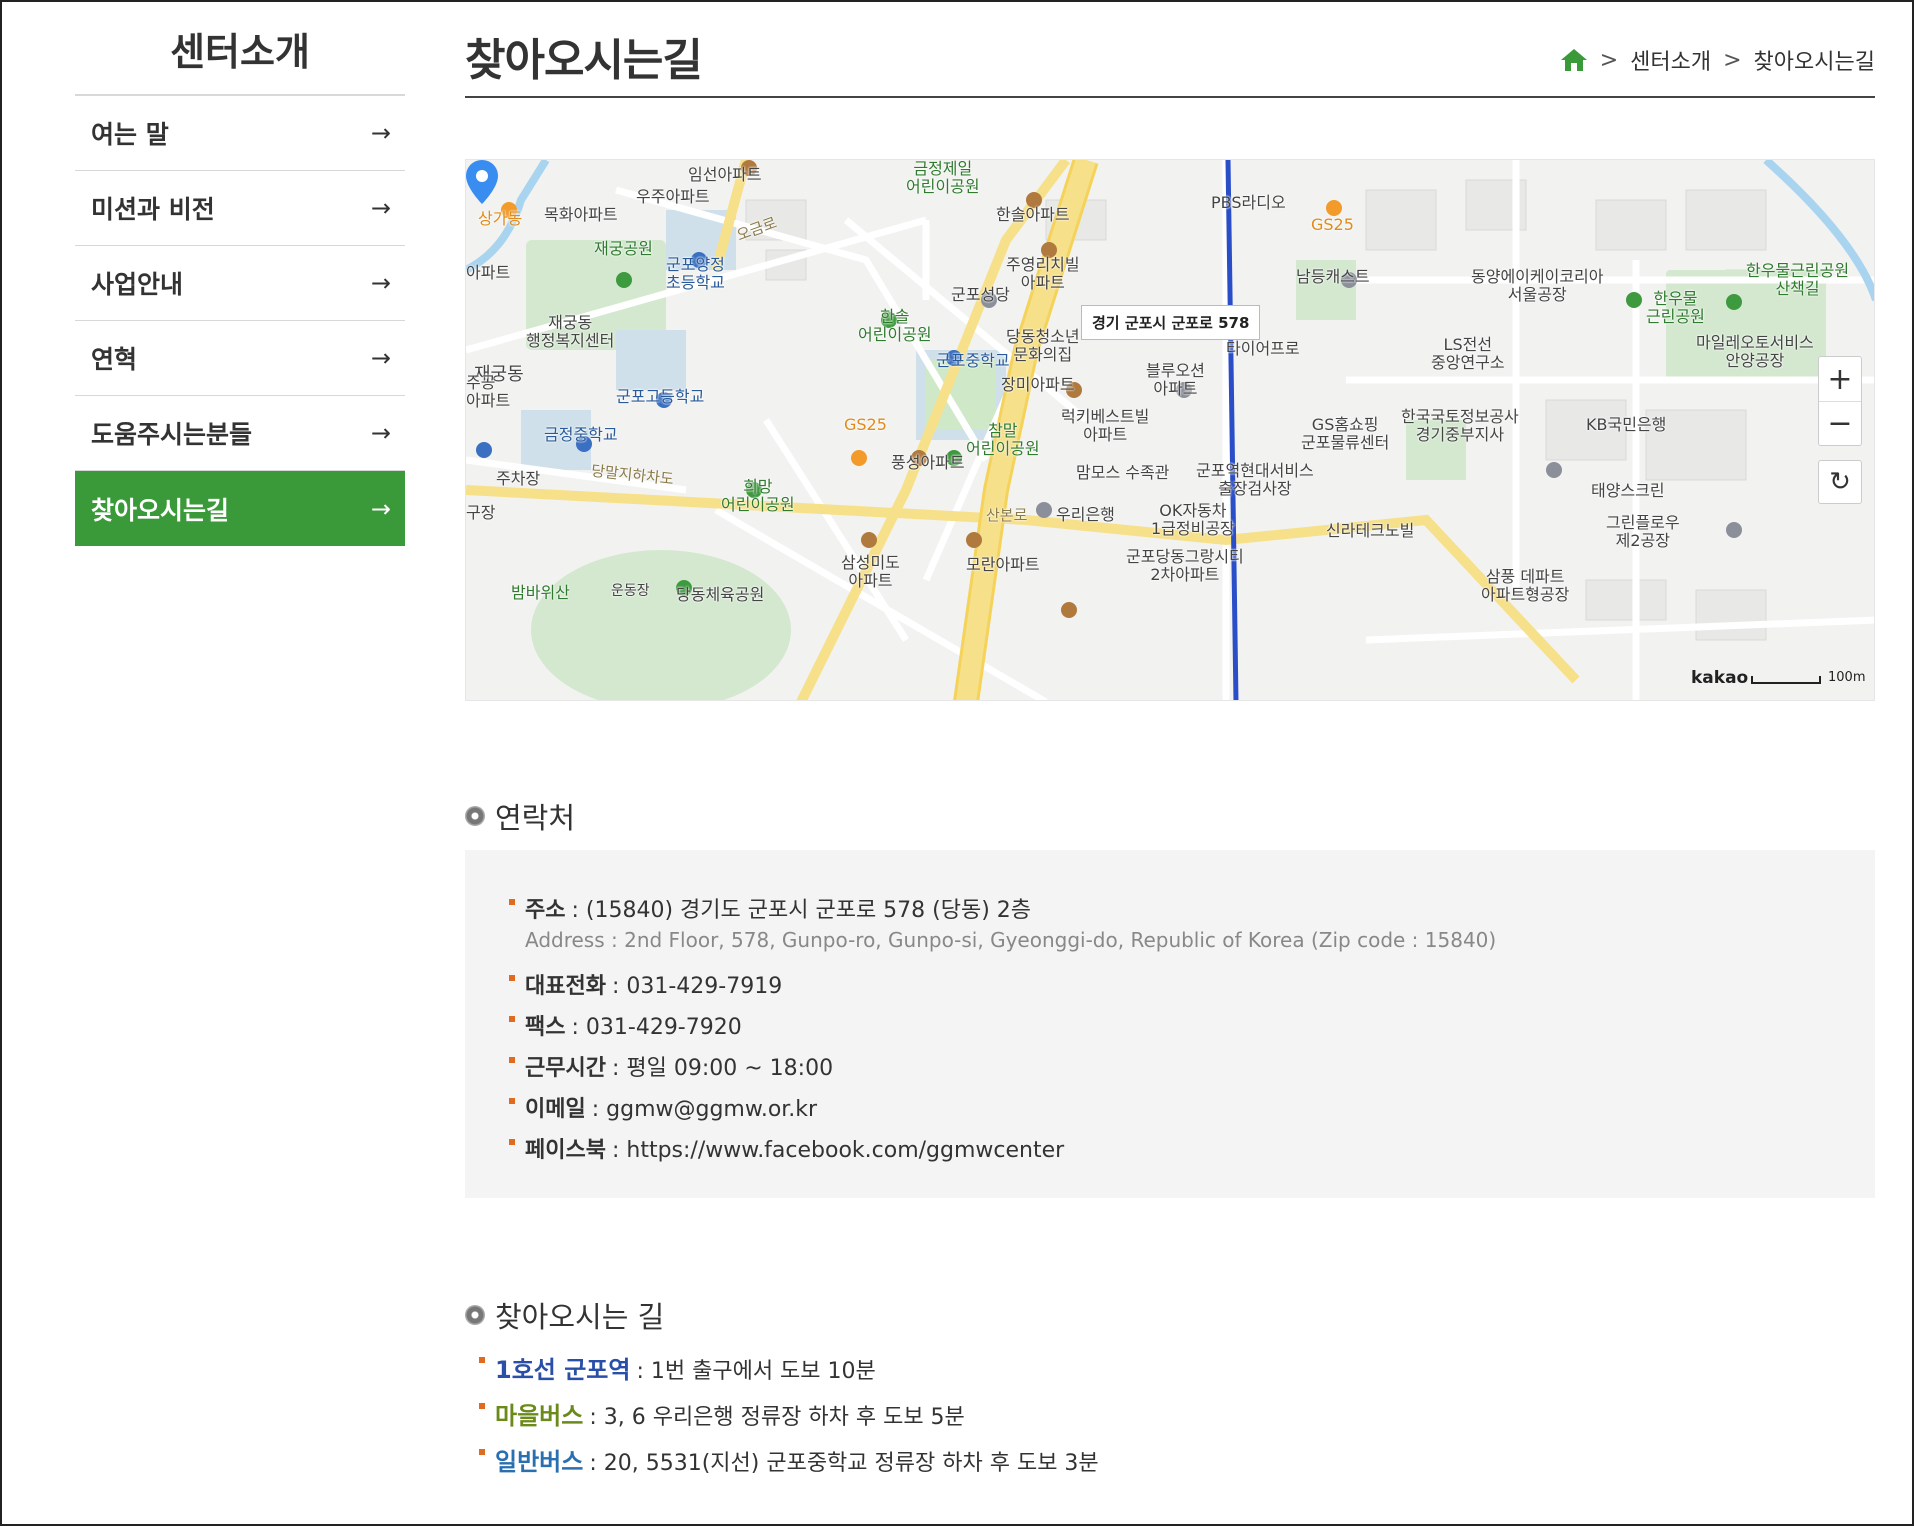 This screenshot has height=1526, width=1914. What do you see at coordinates (1840, 482) in the screenshot?
I see `refresh-icon: ↻` at bounding box center [1840, 482].